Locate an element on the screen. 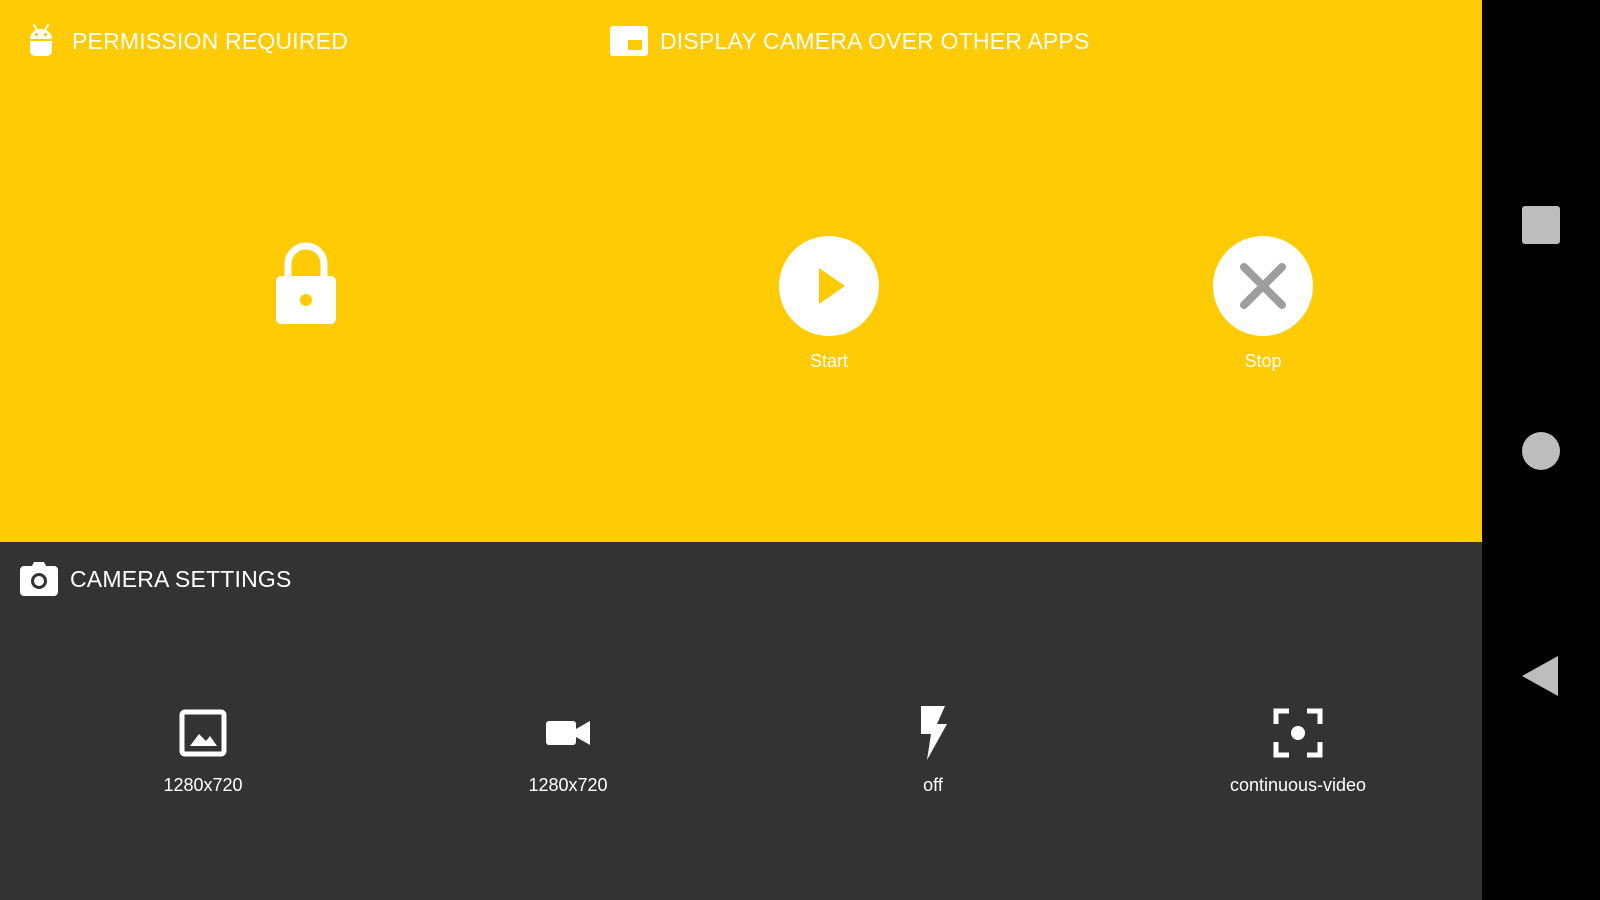 This screenshot has width=1600, height=900. photo-resolution-setting: 1280x720 is located at coordinates (203, 755).